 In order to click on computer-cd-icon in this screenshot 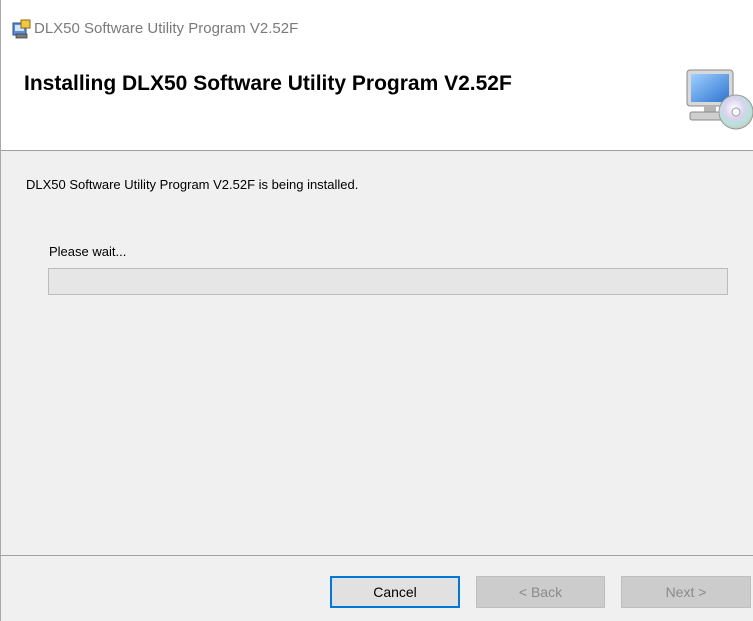, I will do `click(718, 100)`.